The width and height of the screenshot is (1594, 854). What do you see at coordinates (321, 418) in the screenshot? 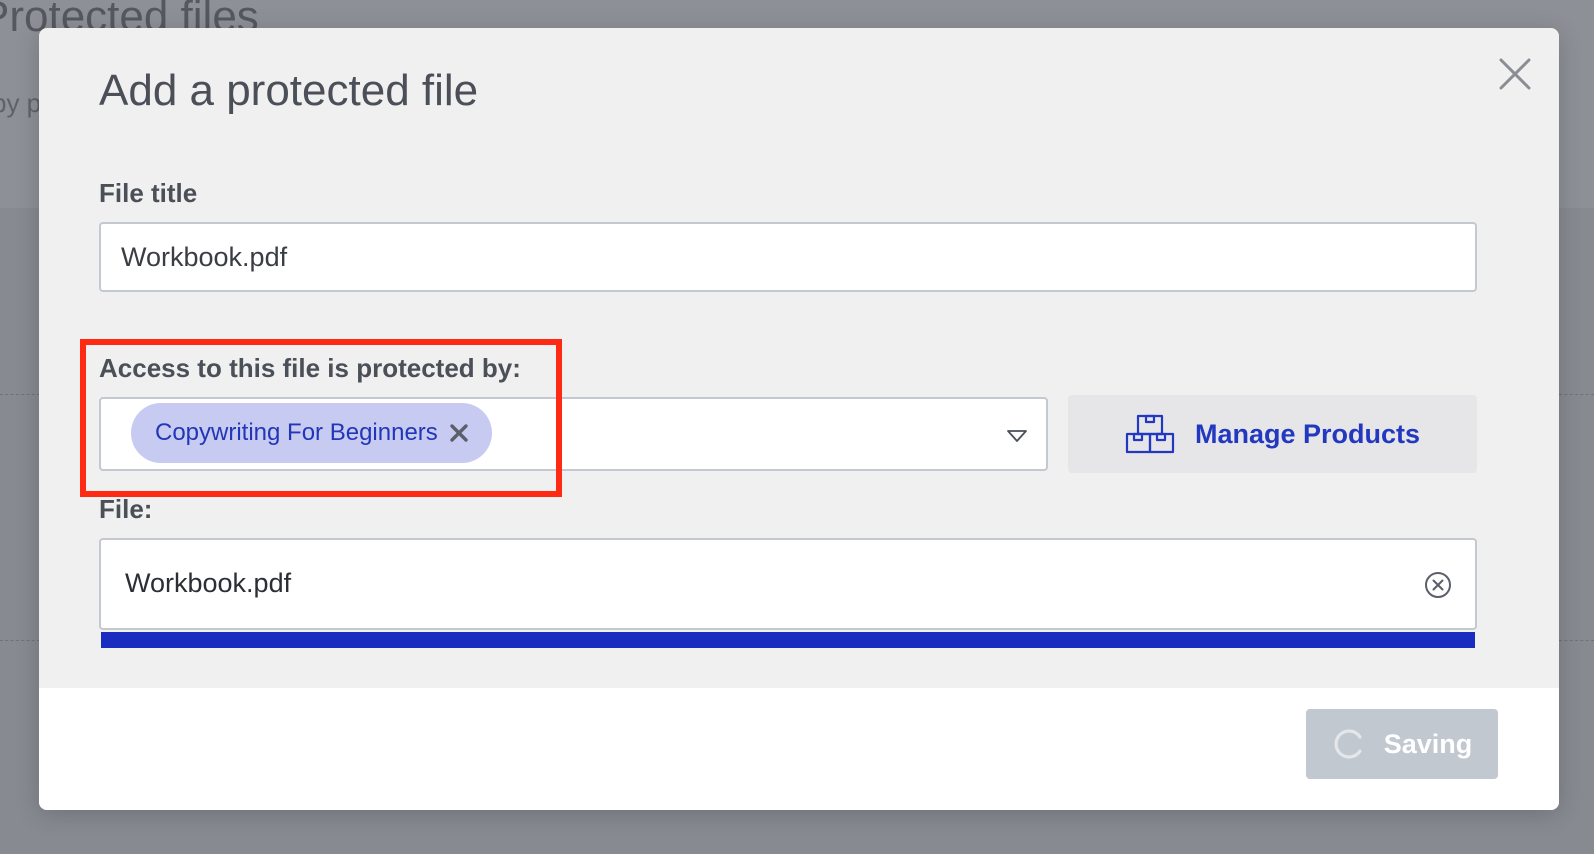
I see `highlight-annotation` at bounding box center [321, 418].